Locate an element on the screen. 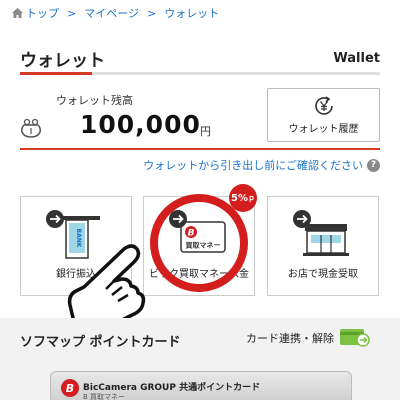 The height and width of the screenshot is (400, 400). card-link-button: カード連携・解除 is located at coordinates (308, 338).